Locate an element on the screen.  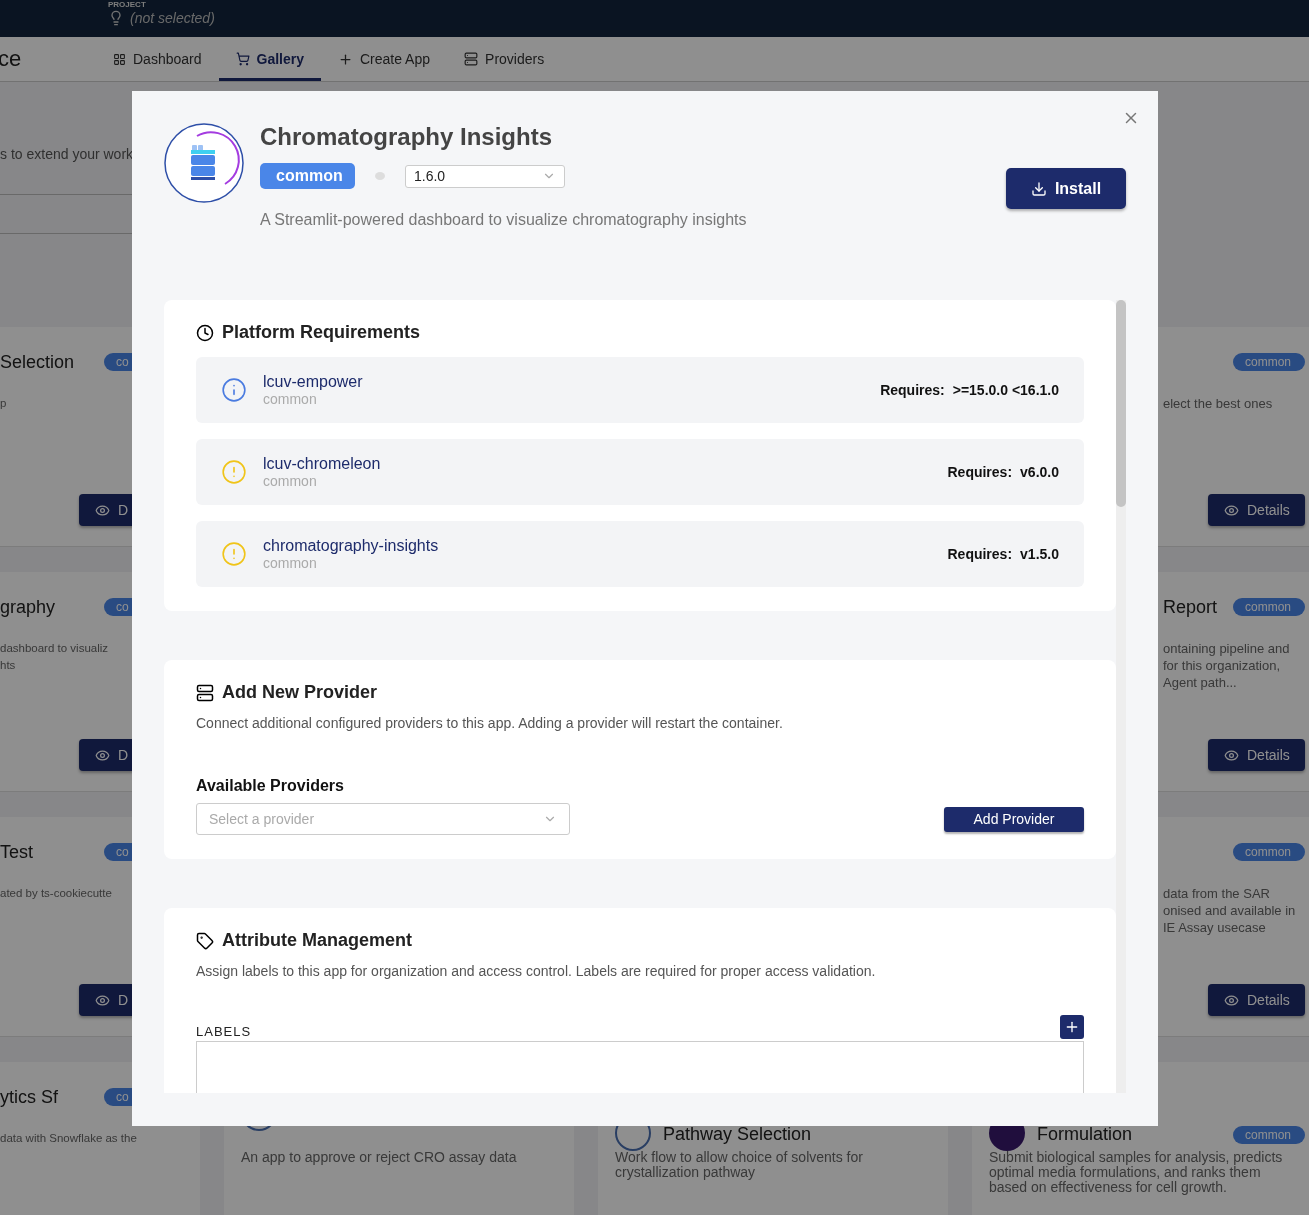
requirement-name: chromatography-insights is located at coordinates (351, 546).